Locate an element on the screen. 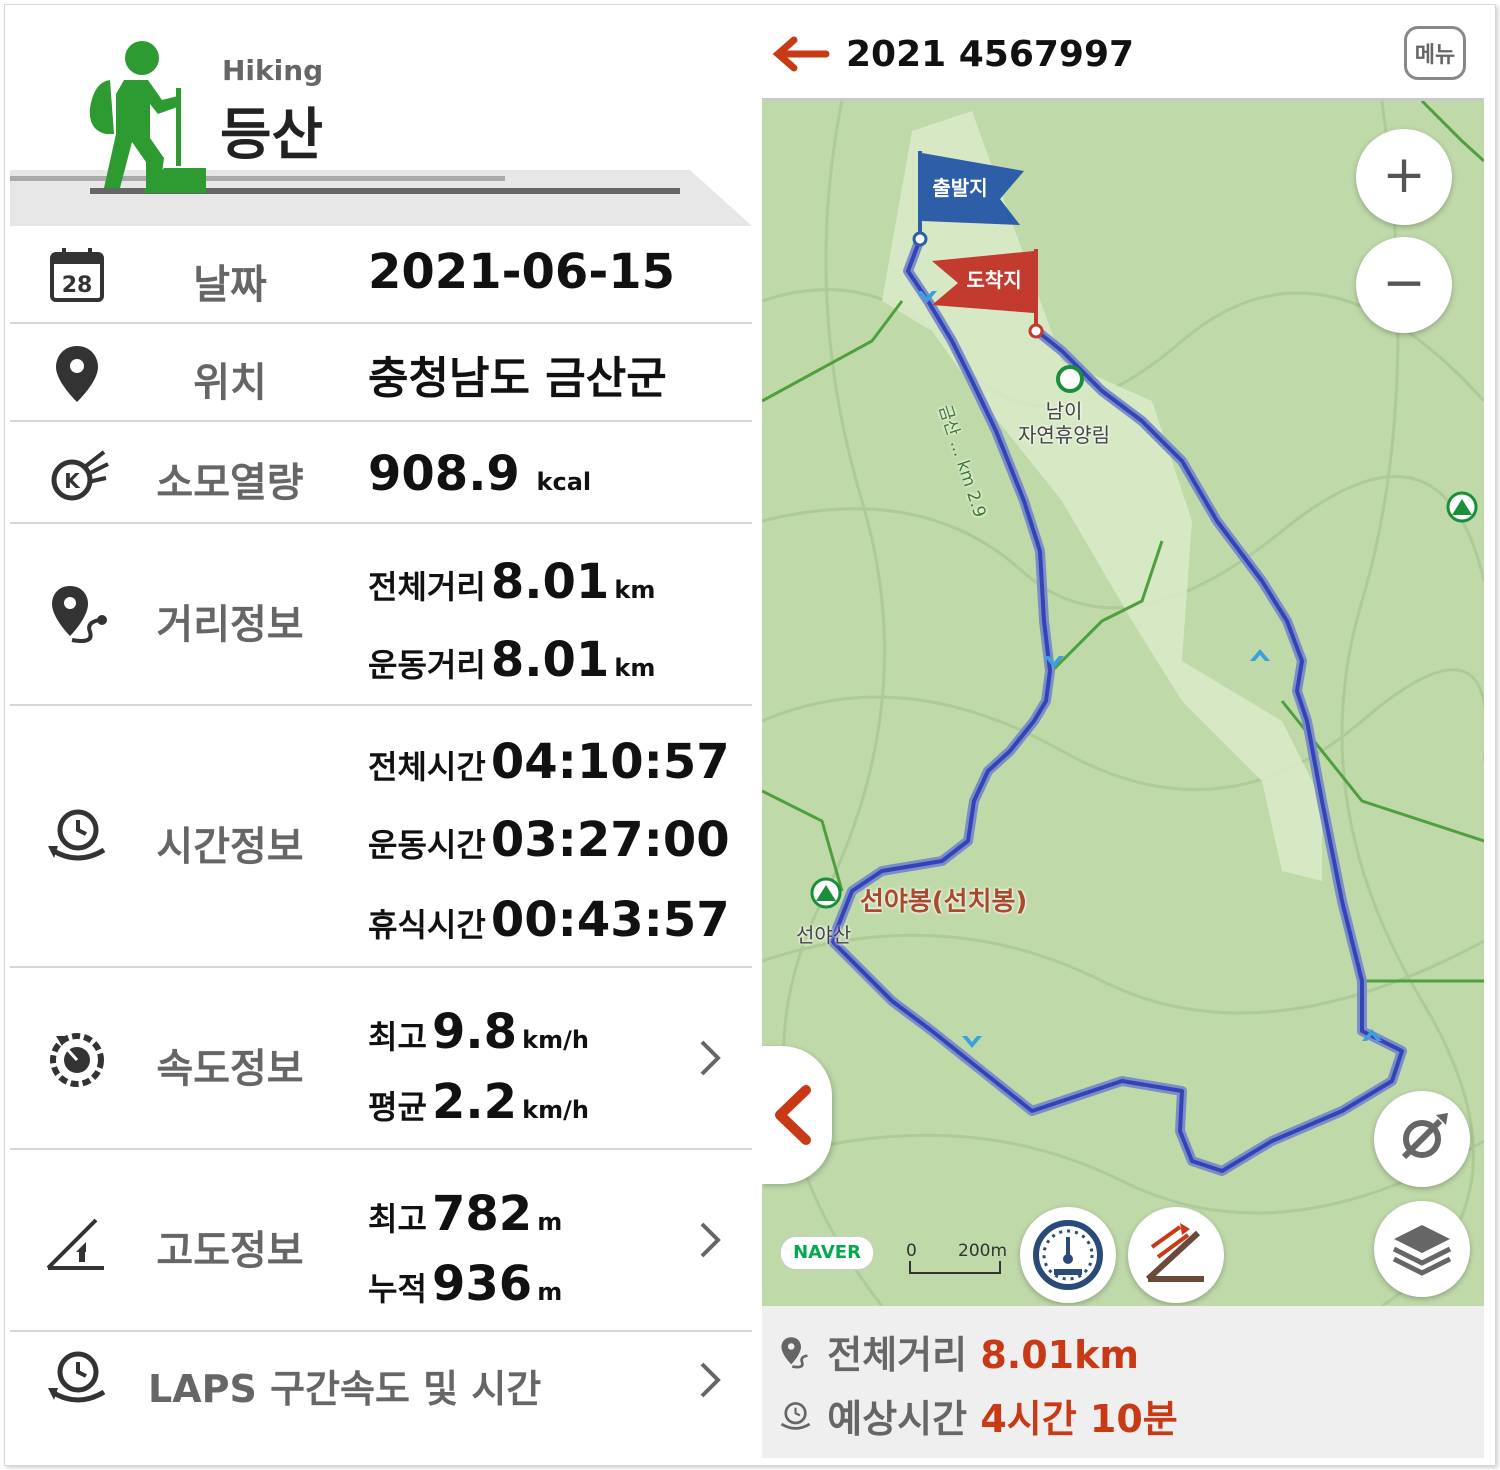  map-layers-button is located at coordinates (1422, 1249).